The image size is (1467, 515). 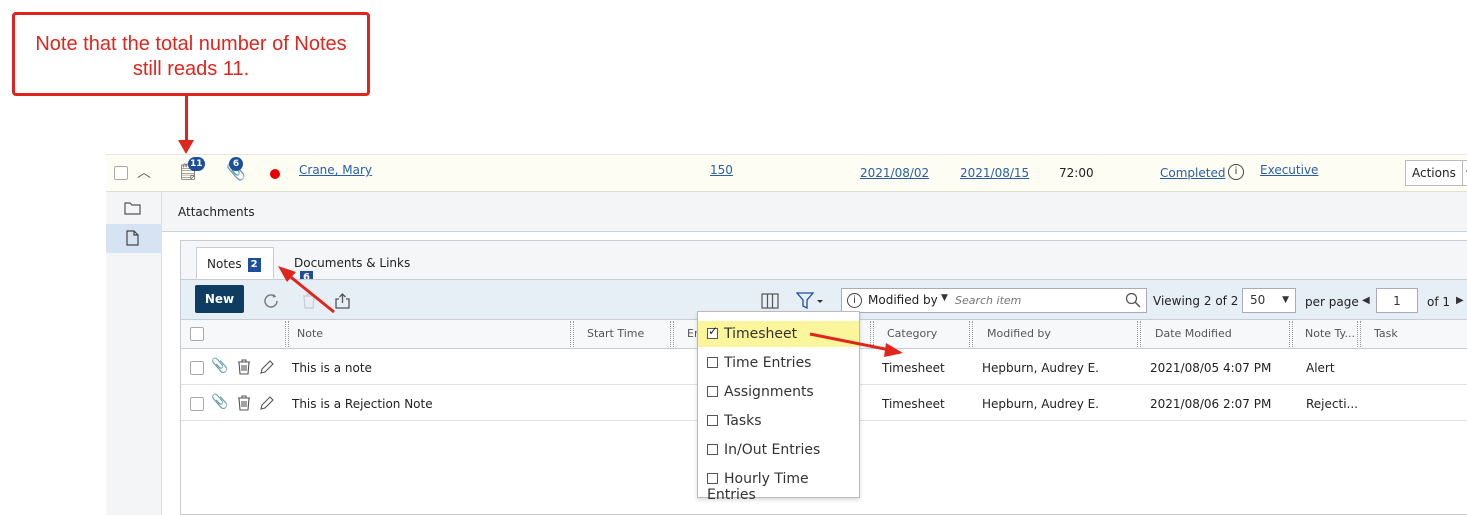 I want to click on annotation-arrows, so click(x=590, y=311).